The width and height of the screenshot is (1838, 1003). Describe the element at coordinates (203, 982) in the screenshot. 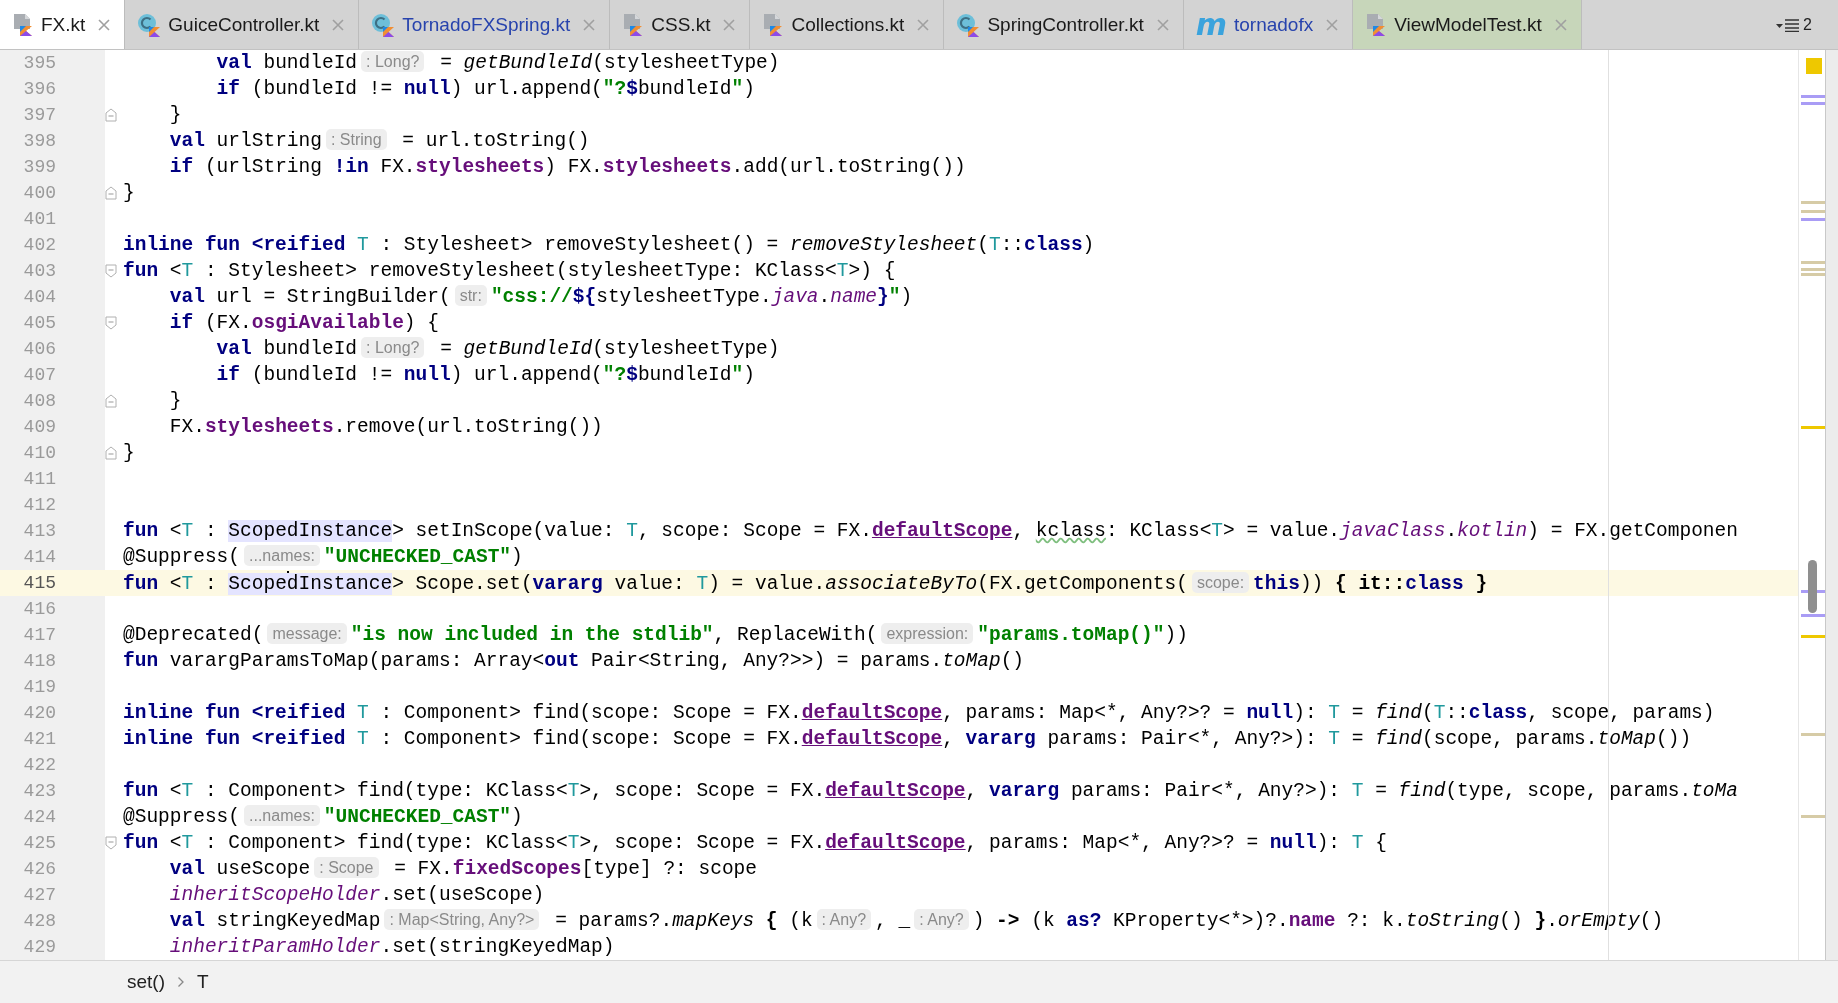

I see `breadcrumb-item: T` at that location.